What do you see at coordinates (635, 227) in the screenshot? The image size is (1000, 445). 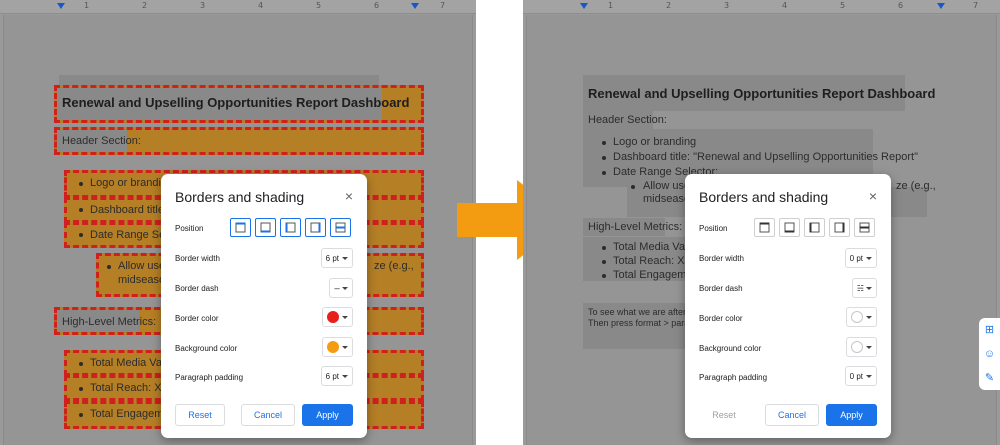 I see `high-level-label: High-Level Metrics:` at bounding box center [635, 227].